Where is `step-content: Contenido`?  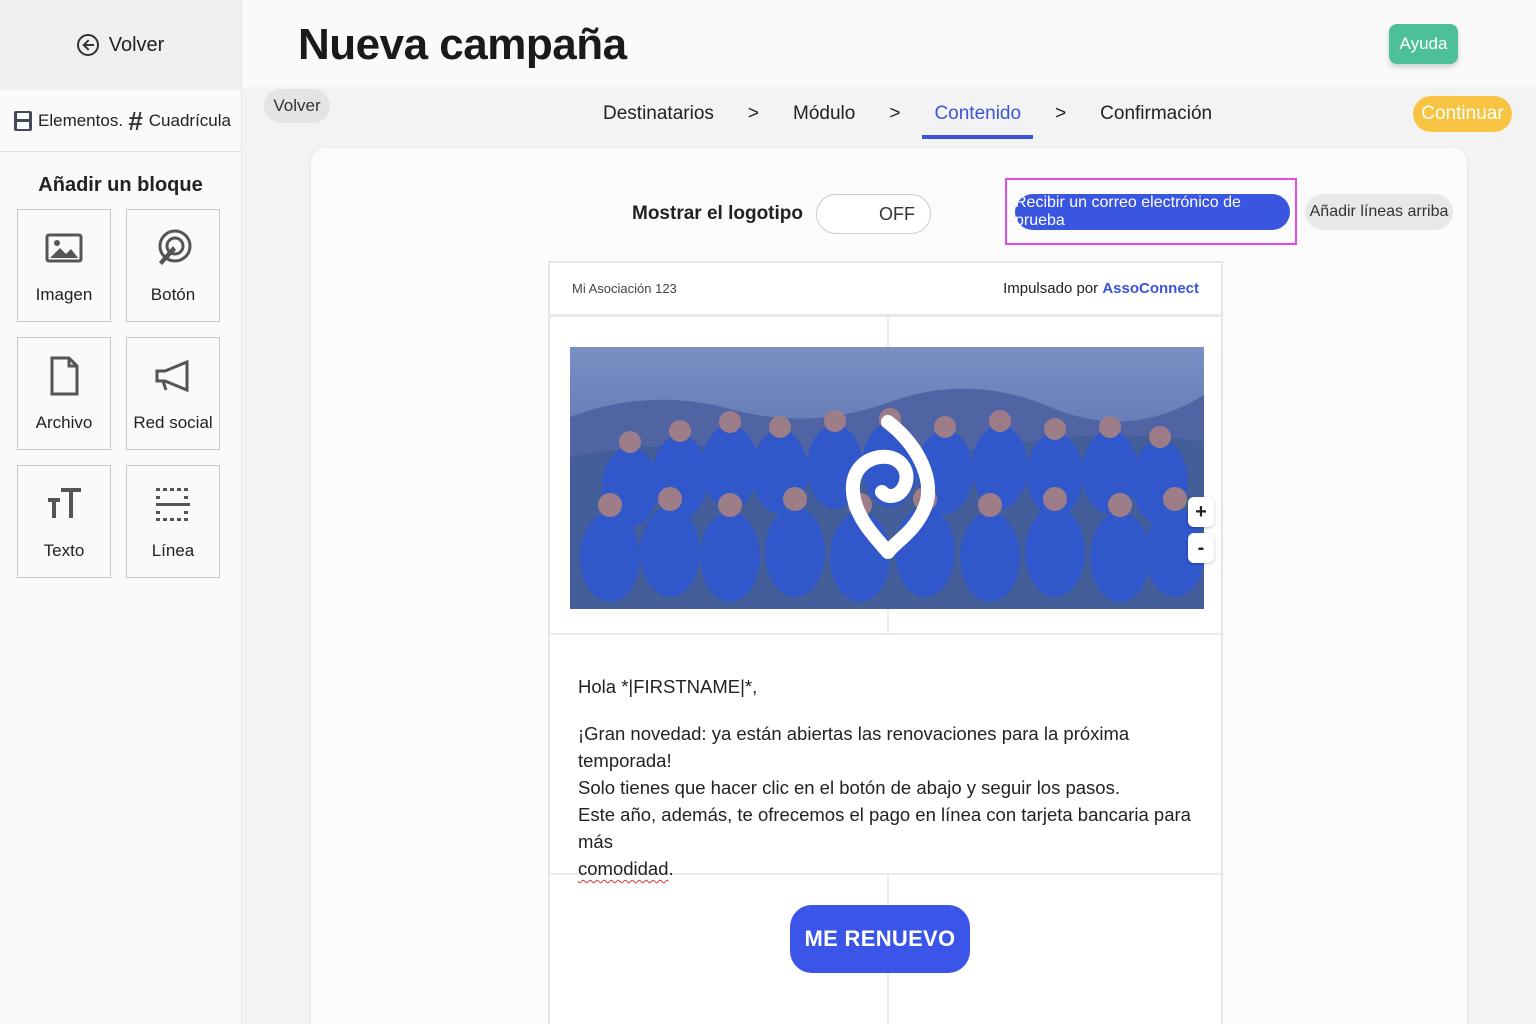
step-content: Contenido is located at coordinates (977, 121).